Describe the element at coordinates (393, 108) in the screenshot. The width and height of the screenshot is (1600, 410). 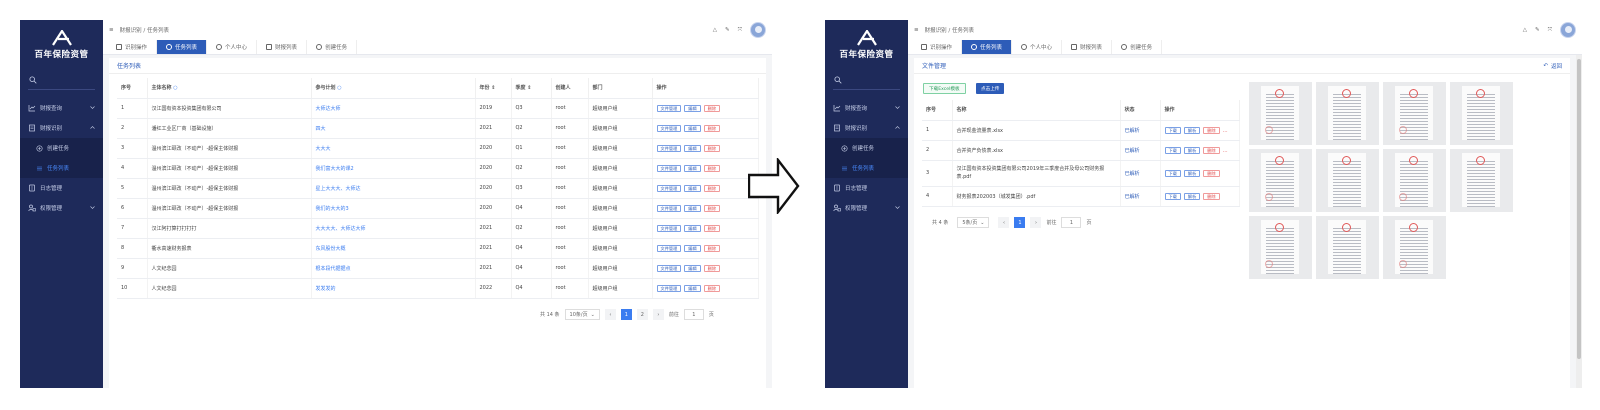
I see `table-cell: 大师达大师` at that location.